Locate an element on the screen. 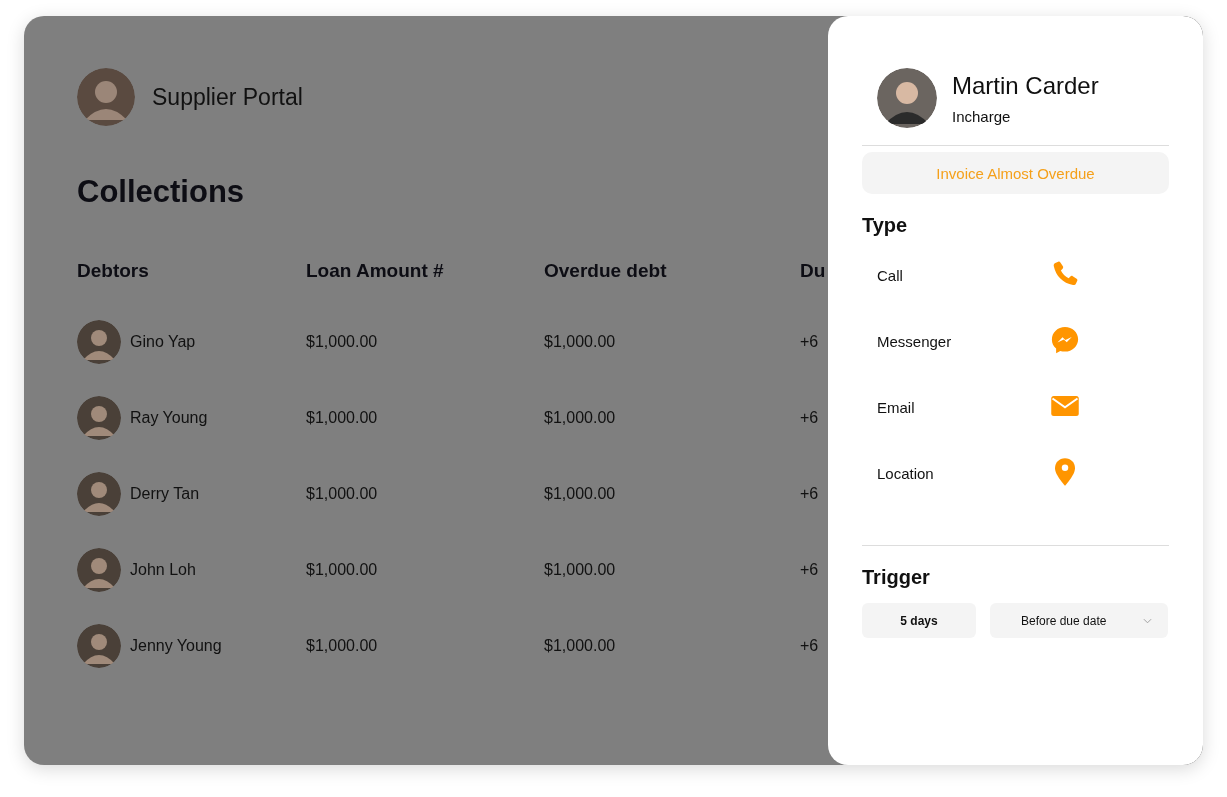  debtor-name: Ray Young is located at coordinates (169, 418).